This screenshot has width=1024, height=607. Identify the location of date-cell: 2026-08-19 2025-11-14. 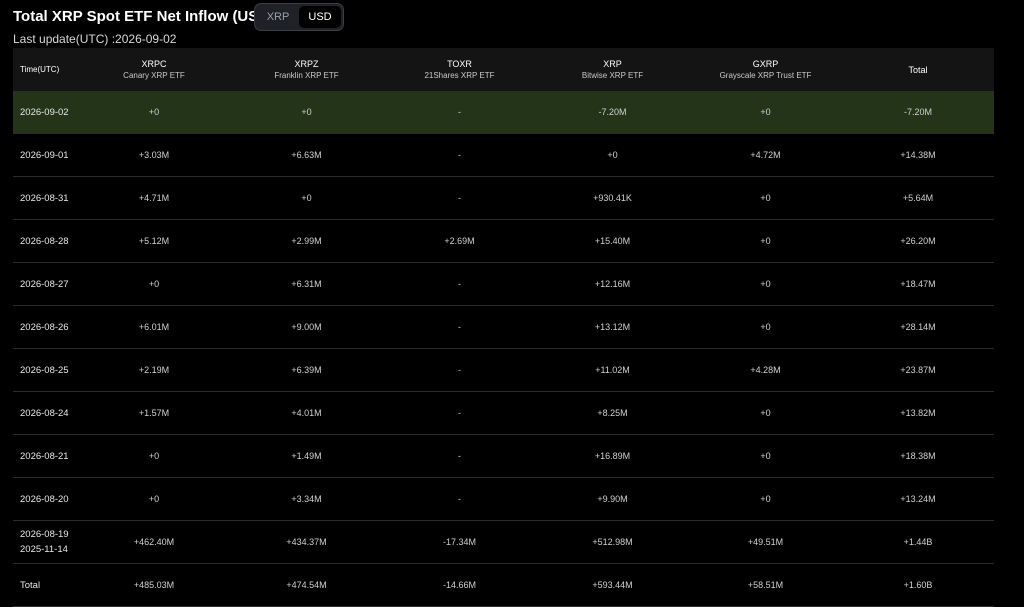
(45, 542).